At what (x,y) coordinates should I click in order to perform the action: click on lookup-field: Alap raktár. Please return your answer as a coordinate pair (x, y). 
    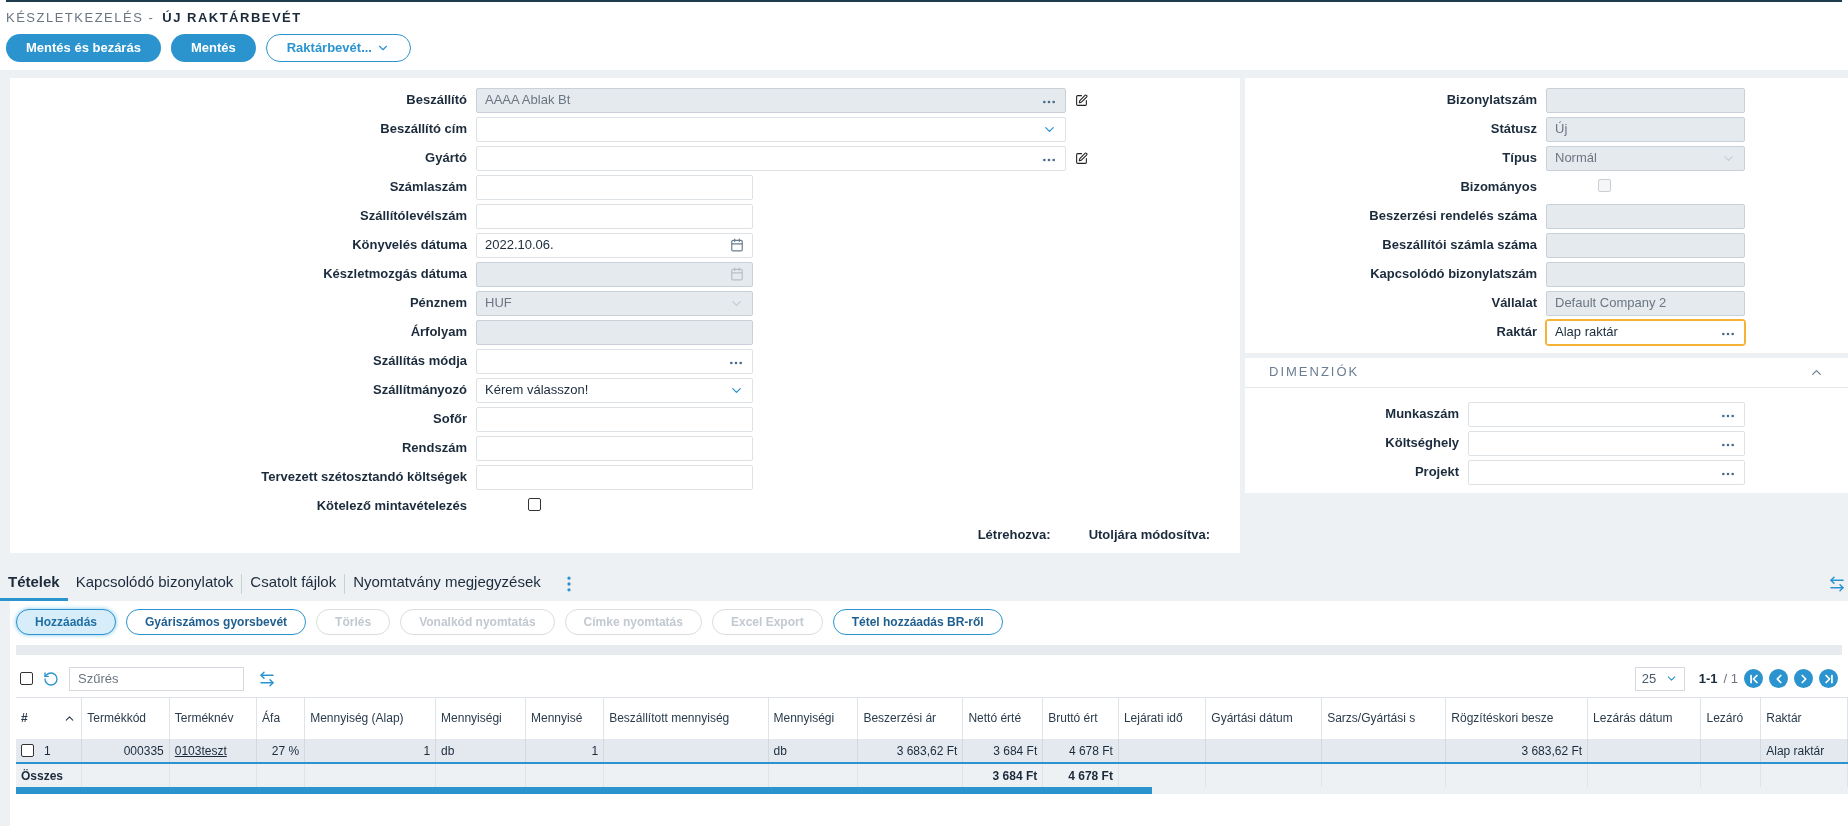
    Looking at the image, I should click on (1645, 332).